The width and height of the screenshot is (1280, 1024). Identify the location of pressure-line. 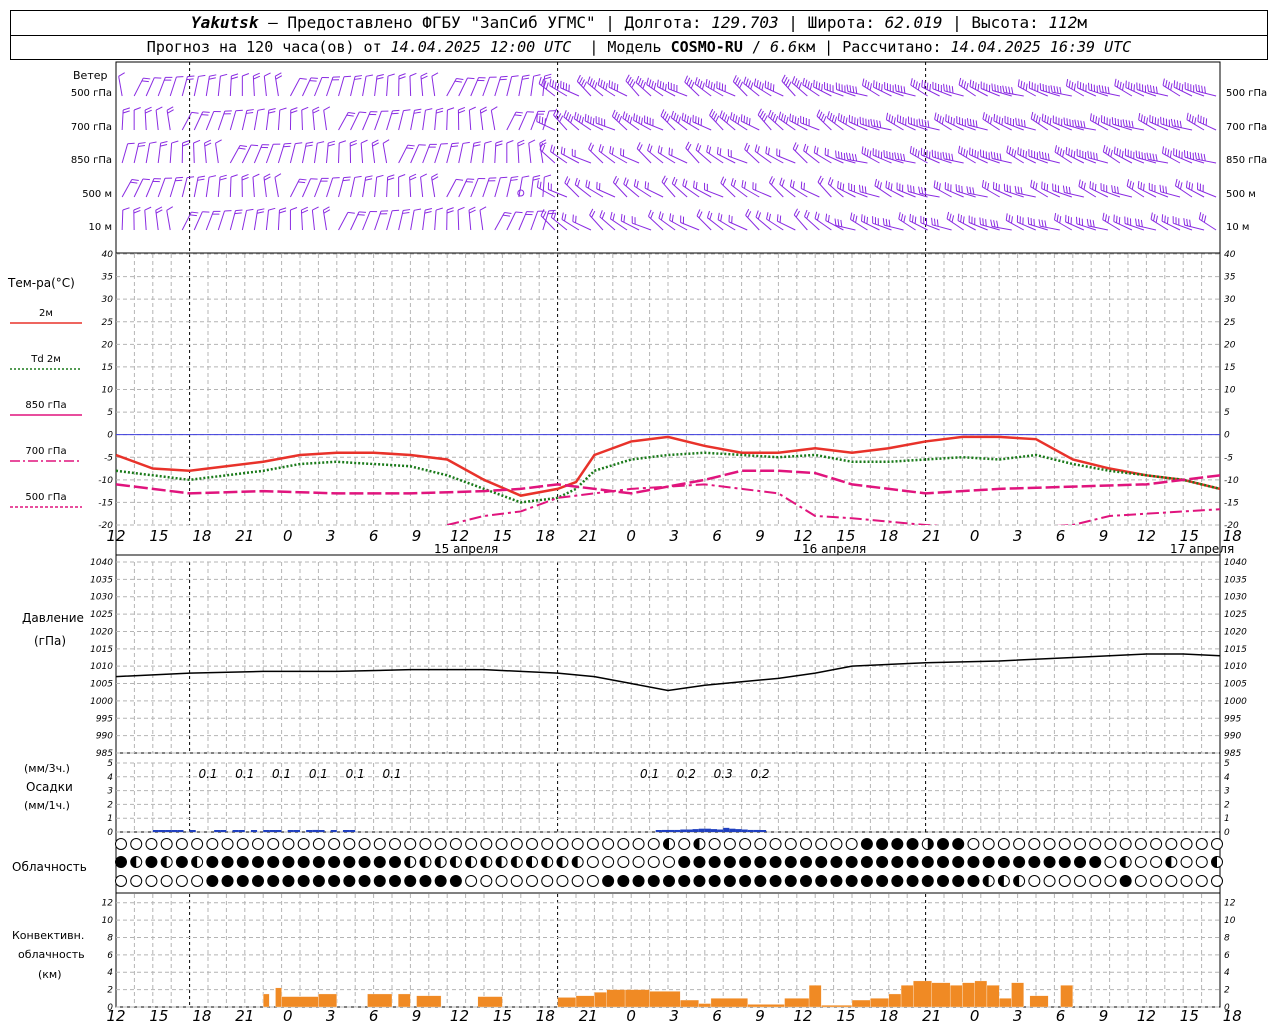
(668, 672).